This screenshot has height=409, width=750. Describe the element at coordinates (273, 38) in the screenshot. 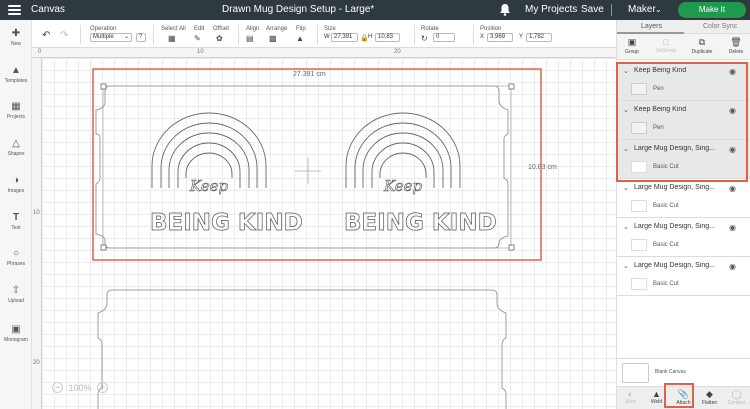

I see `arrange-icon: ▩` at that location.